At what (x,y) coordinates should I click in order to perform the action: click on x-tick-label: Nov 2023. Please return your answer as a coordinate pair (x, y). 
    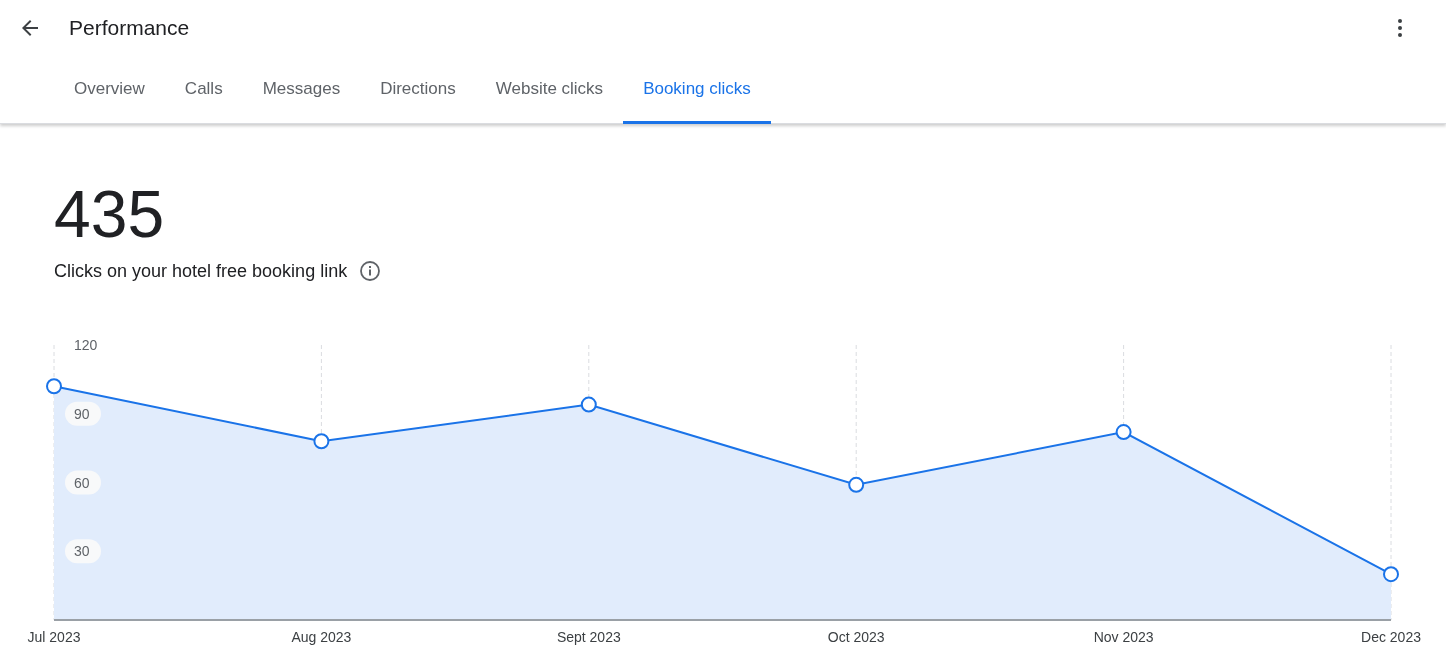
    Looking at the image, I should click on (1123, 637).